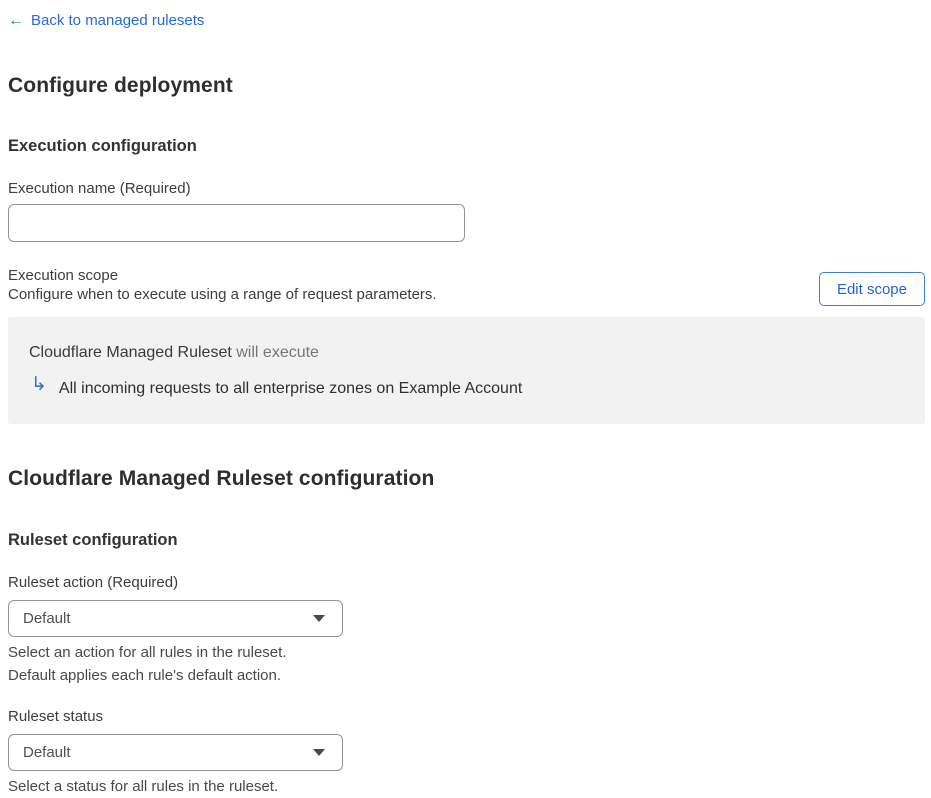 This screenshot has width=931, height=798. Describe the element at coordinates (47, 752) in the screenshot. I see `ruleset-status-selected-value: Default` at that location.